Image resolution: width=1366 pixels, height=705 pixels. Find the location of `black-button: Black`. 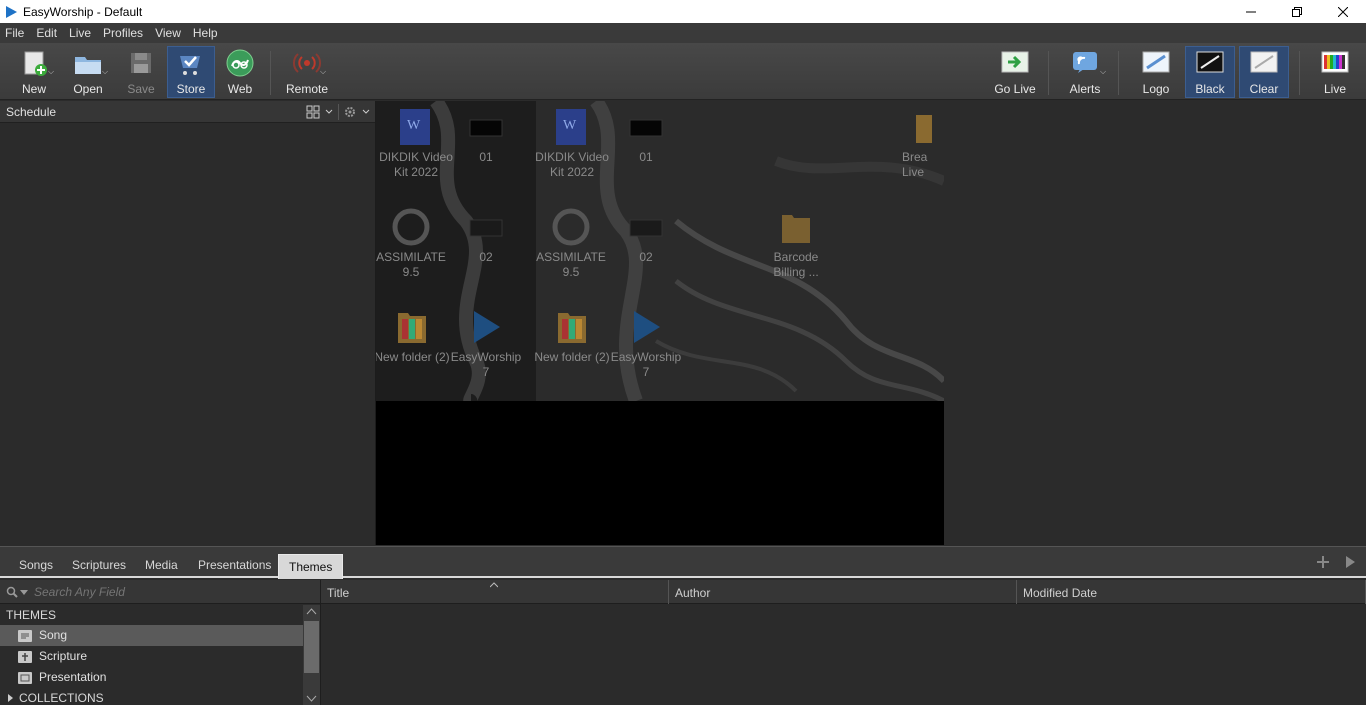

black-button: Black is located at coordinates (1210, 72).